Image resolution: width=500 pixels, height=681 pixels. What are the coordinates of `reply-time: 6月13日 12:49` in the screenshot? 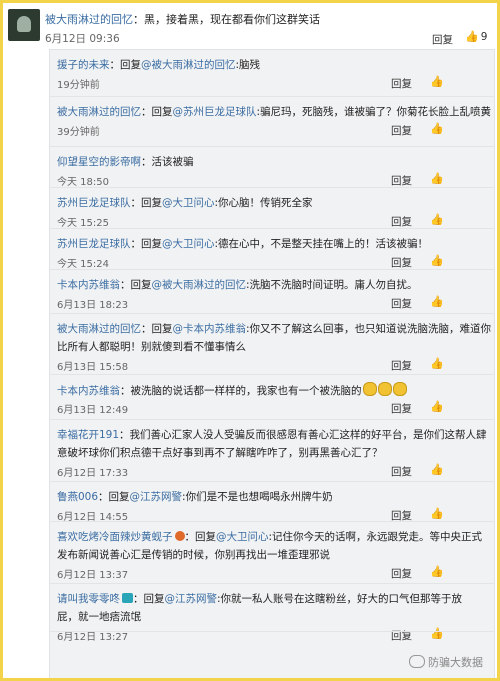 It's located at (93, 410).